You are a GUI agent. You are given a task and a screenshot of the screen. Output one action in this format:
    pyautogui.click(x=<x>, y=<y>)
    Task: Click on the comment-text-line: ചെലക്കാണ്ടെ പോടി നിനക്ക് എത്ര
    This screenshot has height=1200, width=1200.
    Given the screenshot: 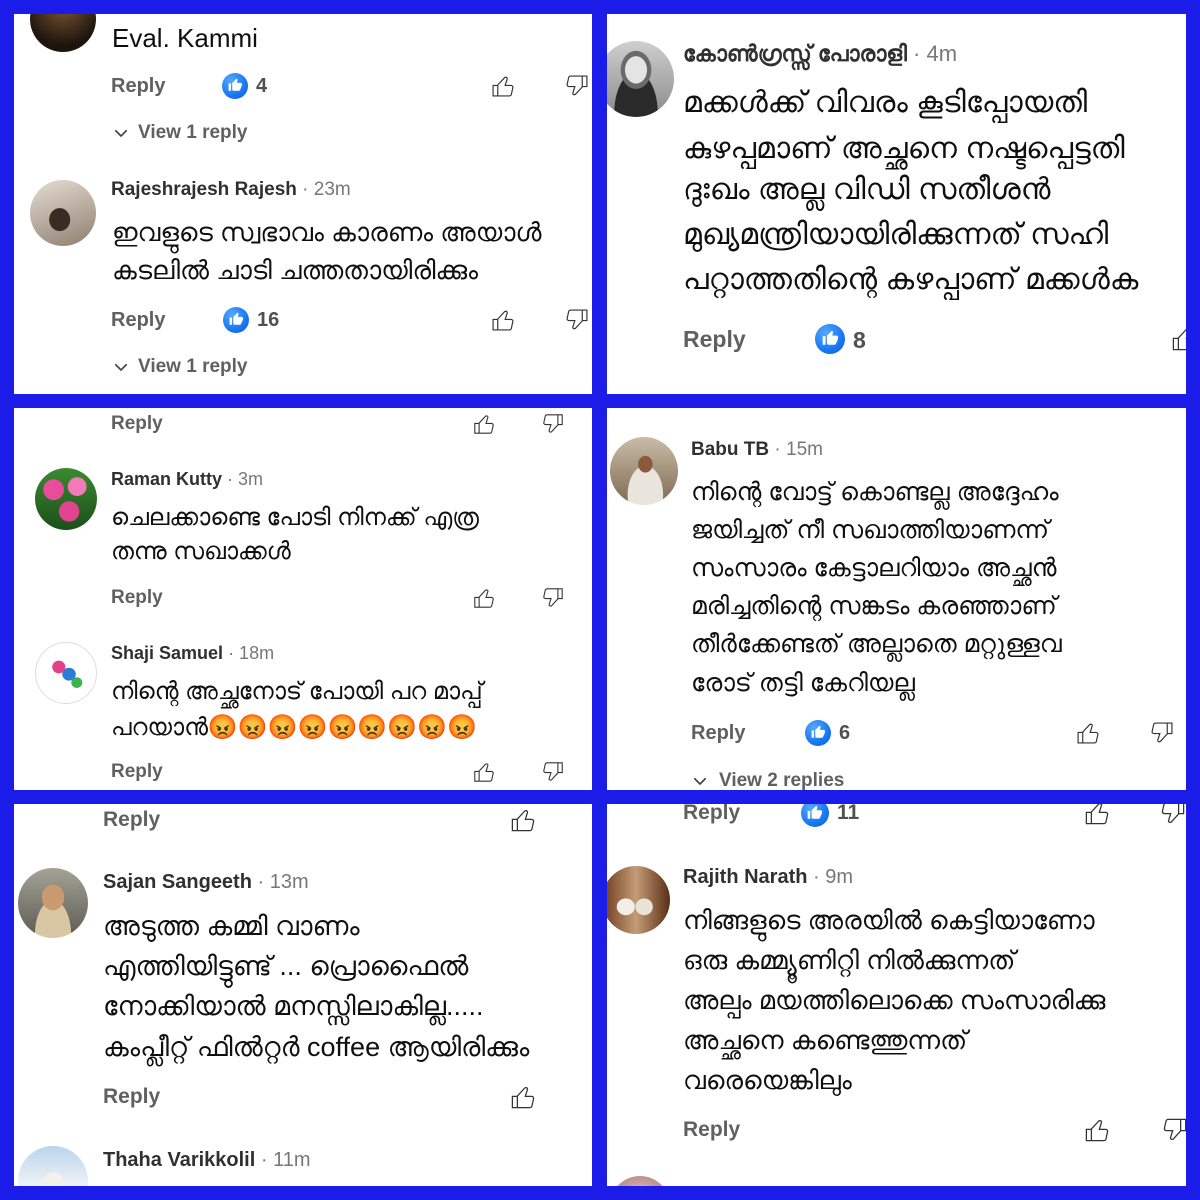 What is the action you would take?
    pyautogui.click(x=295, y=517)
    